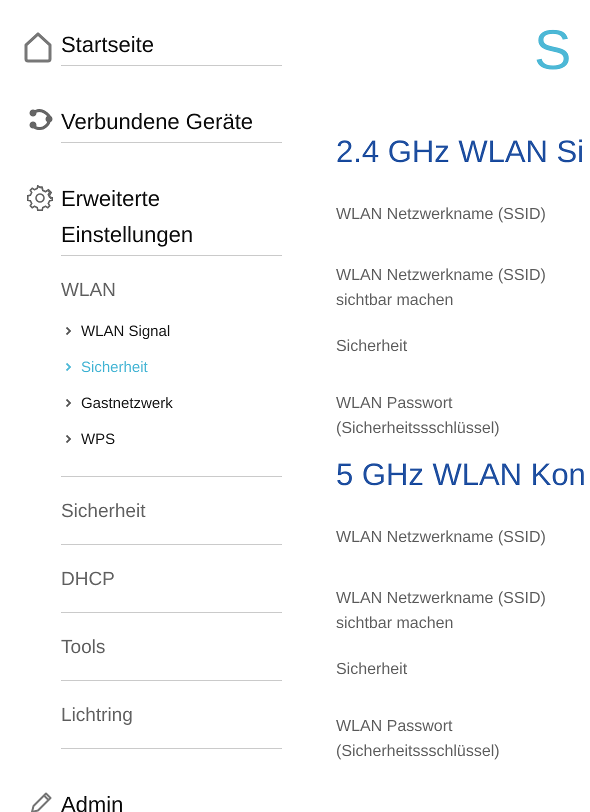 This screenshot has height=812, width=590. Describe the element at coordinates (171, 123) in the screenshot. I see `nav-link: Verbundene Geräte` at that location.